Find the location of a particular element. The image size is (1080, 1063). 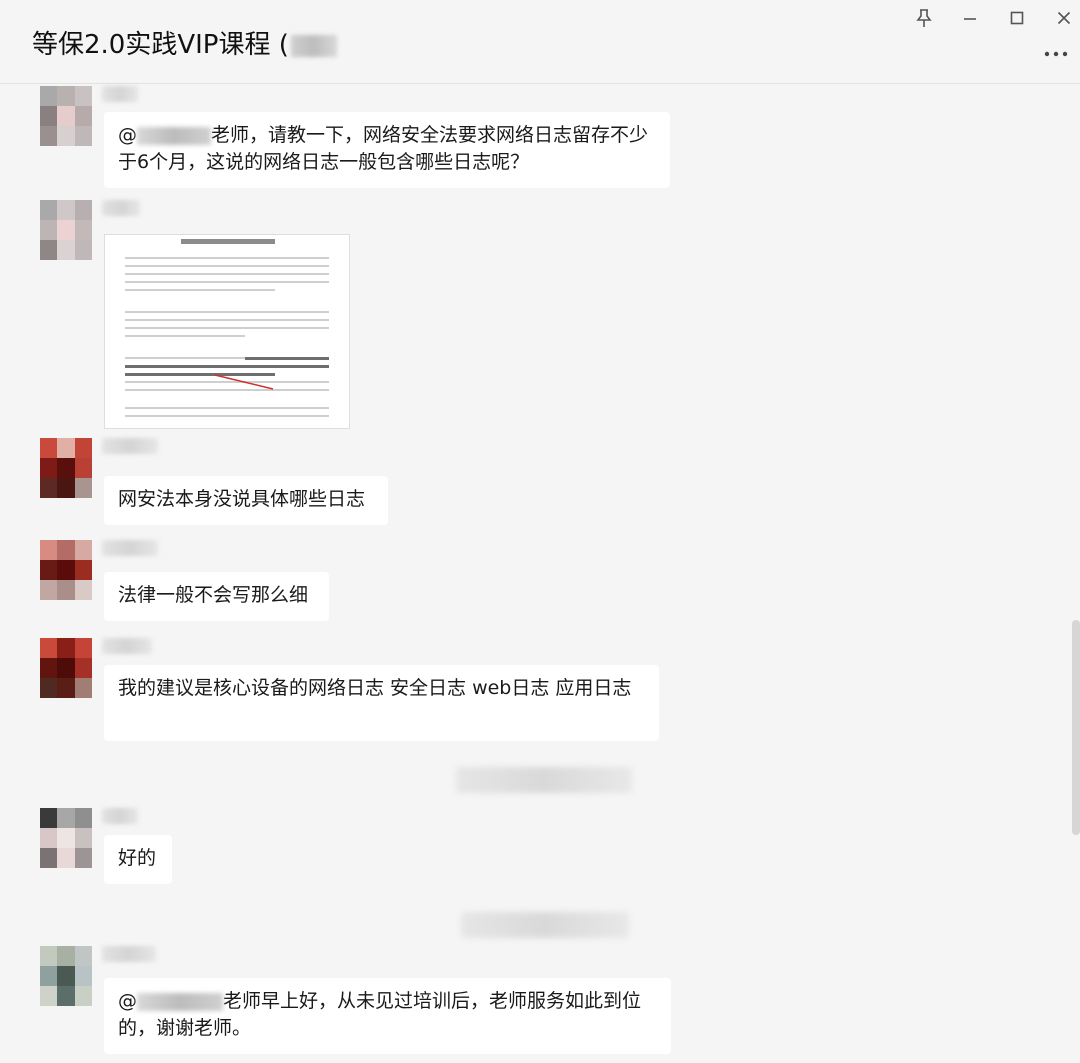

pin-icon is located at coordinates (924, 18).